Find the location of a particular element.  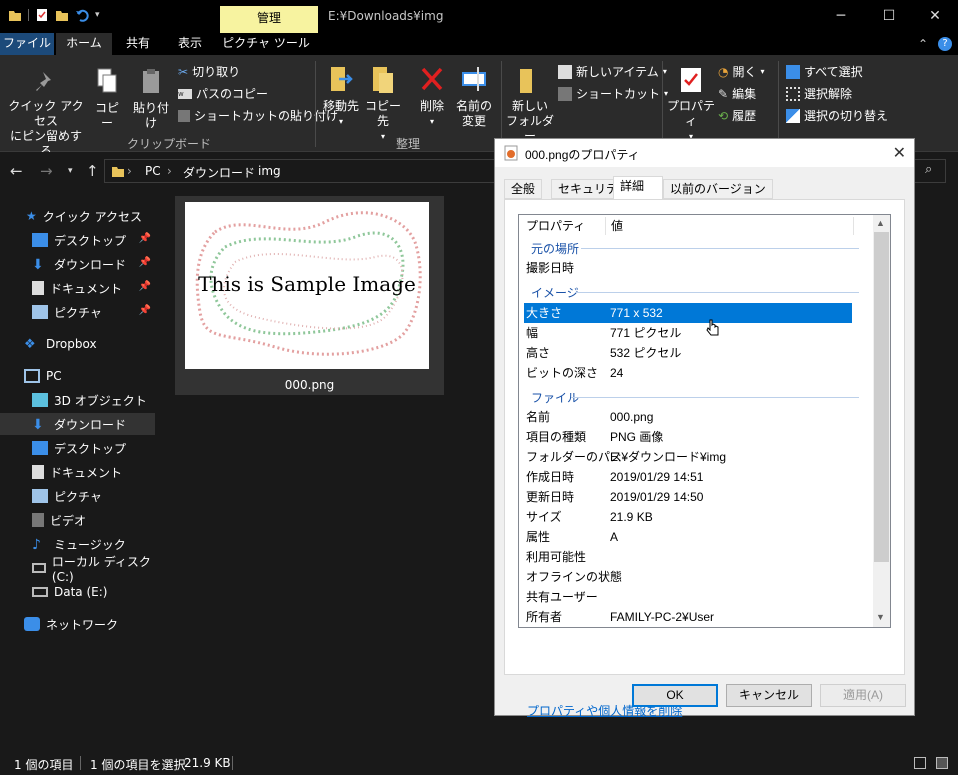

nav-item-pictures: ピクチャ 📌 is located at coordinates (77, 312).